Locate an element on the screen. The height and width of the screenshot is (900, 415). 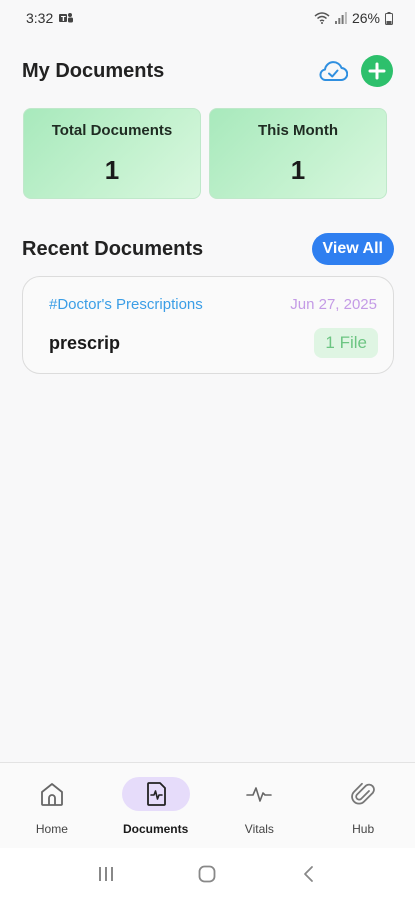
document-icon is located at coordinates (156, 794).